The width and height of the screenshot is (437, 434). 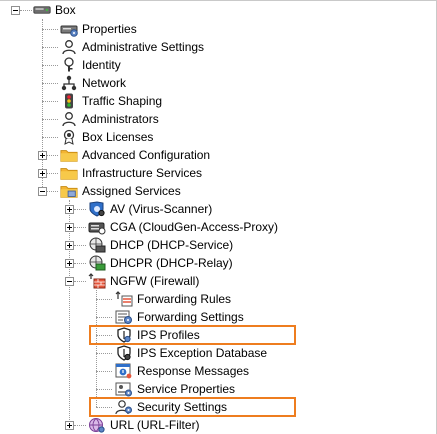 What do you see at coordinates (65, 10) in the screenshot?
I see `box-label: Box` at bounding box center [65, 10].